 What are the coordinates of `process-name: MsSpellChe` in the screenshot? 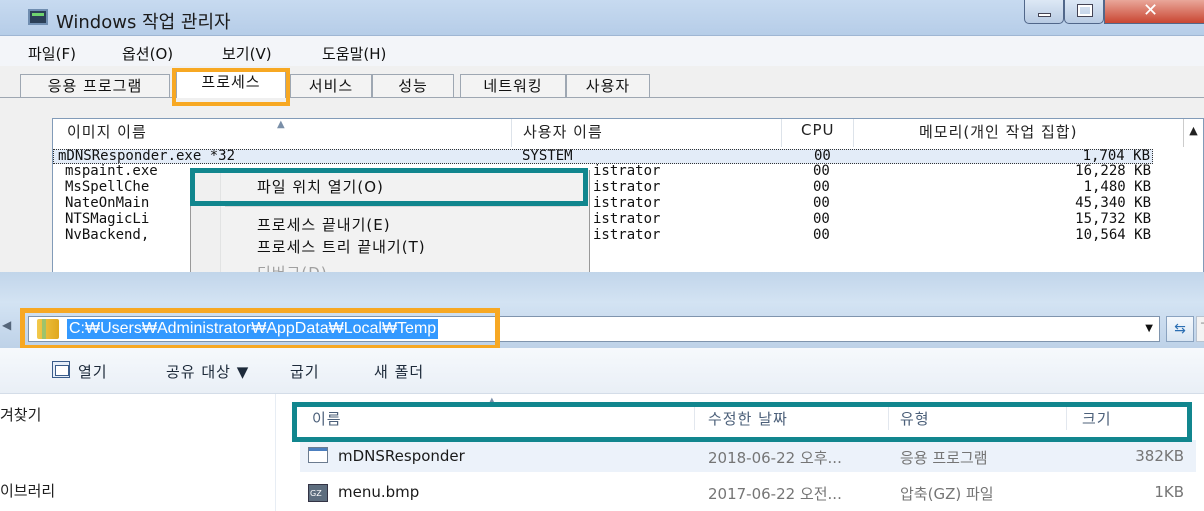 It's located at (107, 187).